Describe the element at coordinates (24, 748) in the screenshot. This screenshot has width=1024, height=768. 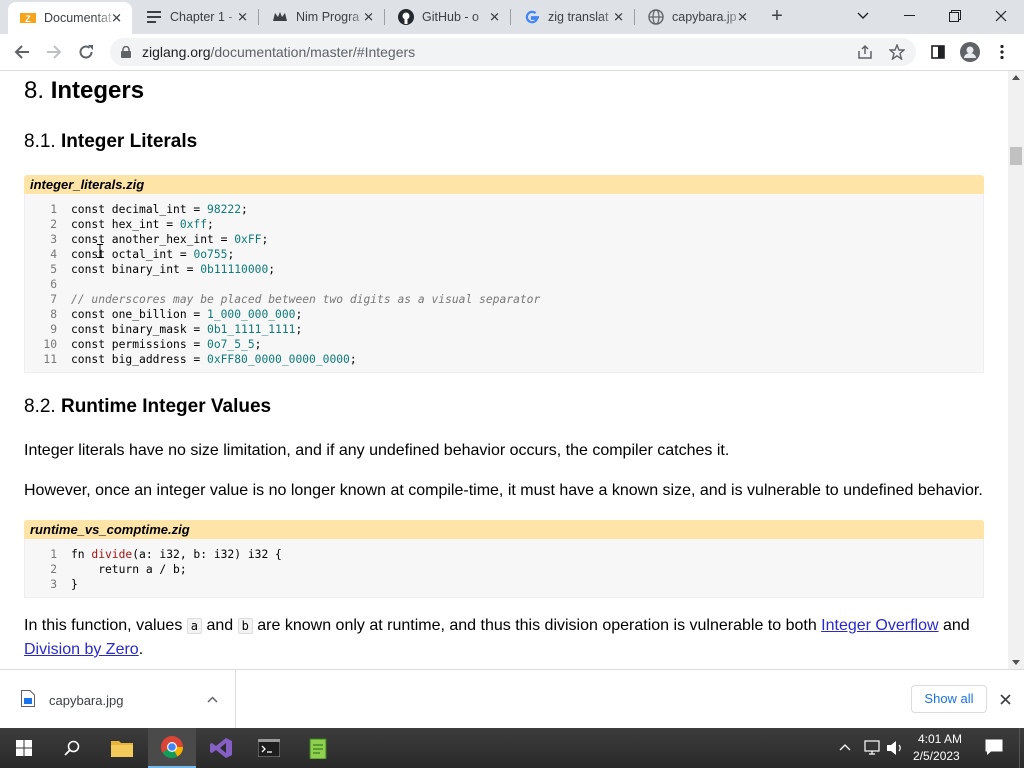
I see `start-button` at that location.